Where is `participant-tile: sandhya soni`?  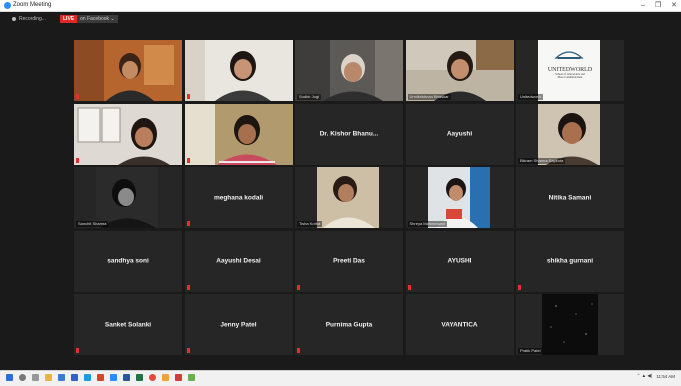 participant-tile: sandhya soni is located at coordinates (128, 261).